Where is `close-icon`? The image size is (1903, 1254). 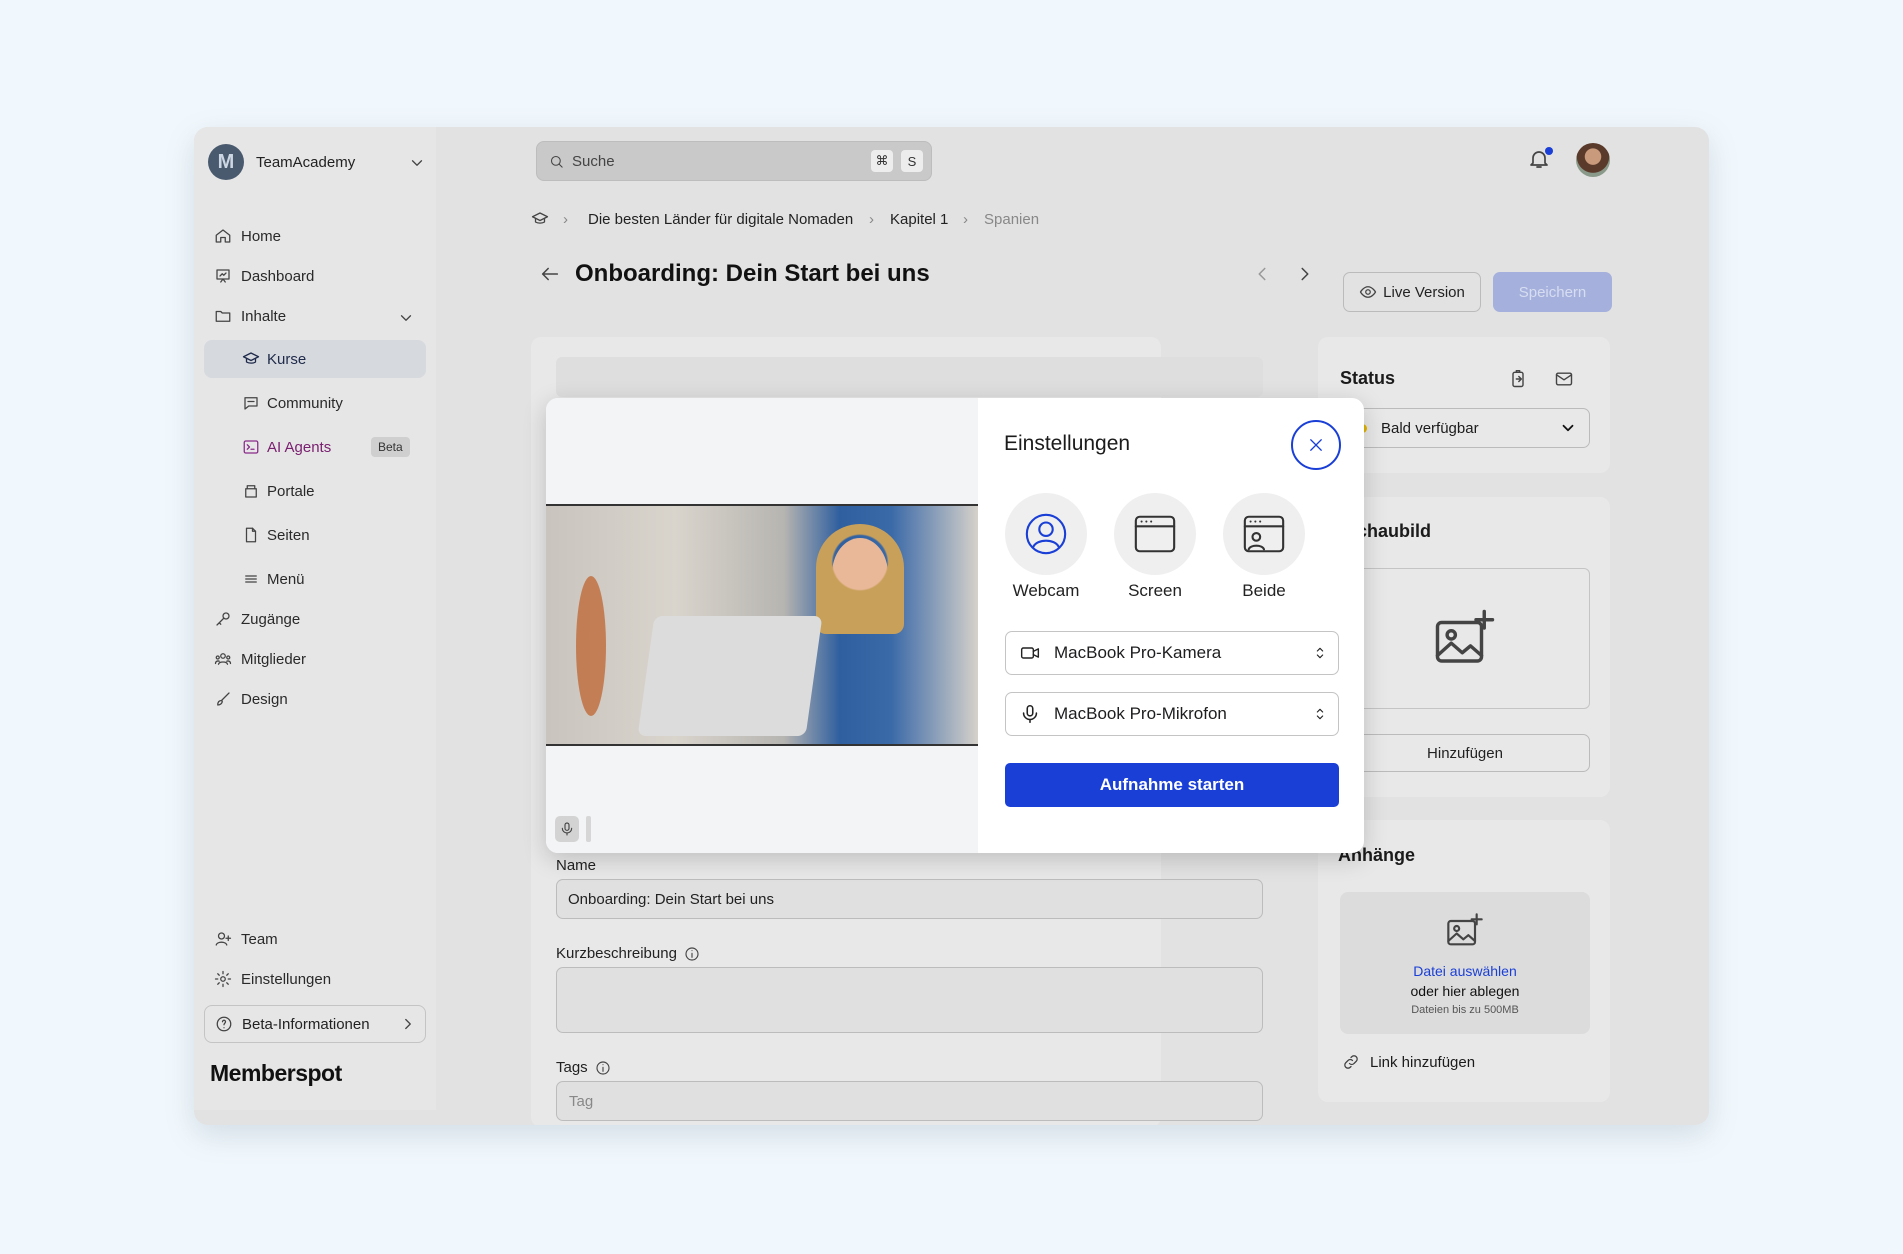
close-icon is located at coordinates (1316, 445).